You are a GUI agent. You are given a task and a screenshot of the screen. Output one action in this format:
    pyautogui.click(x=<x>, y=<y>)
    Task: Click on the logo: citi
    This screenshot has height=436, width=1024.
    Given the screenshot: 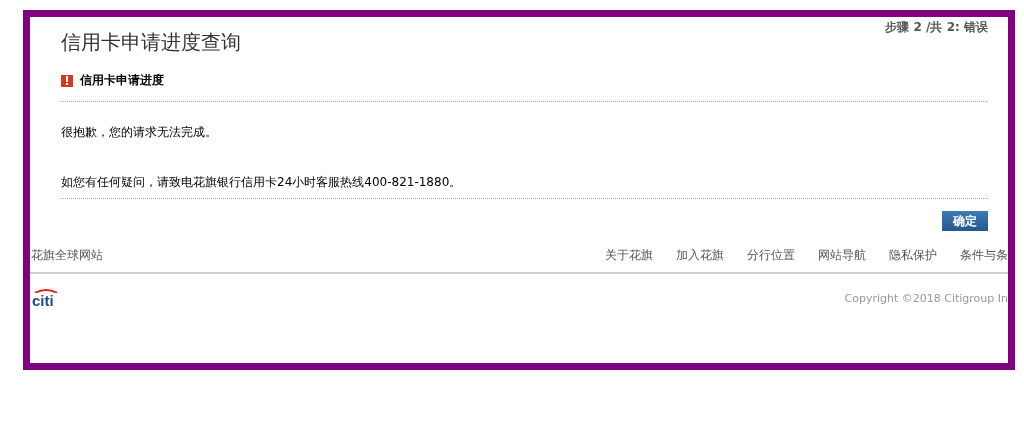 What is the action you would take?
    pyautogui.click(x=43, y=300)
    